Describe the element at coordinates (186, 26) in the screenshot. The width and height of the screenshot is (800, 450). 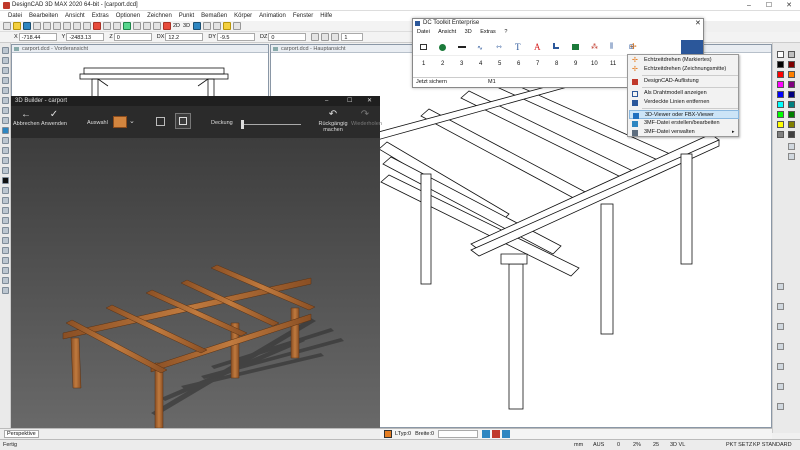
I see `mode-3d-label: 3D` at that location.